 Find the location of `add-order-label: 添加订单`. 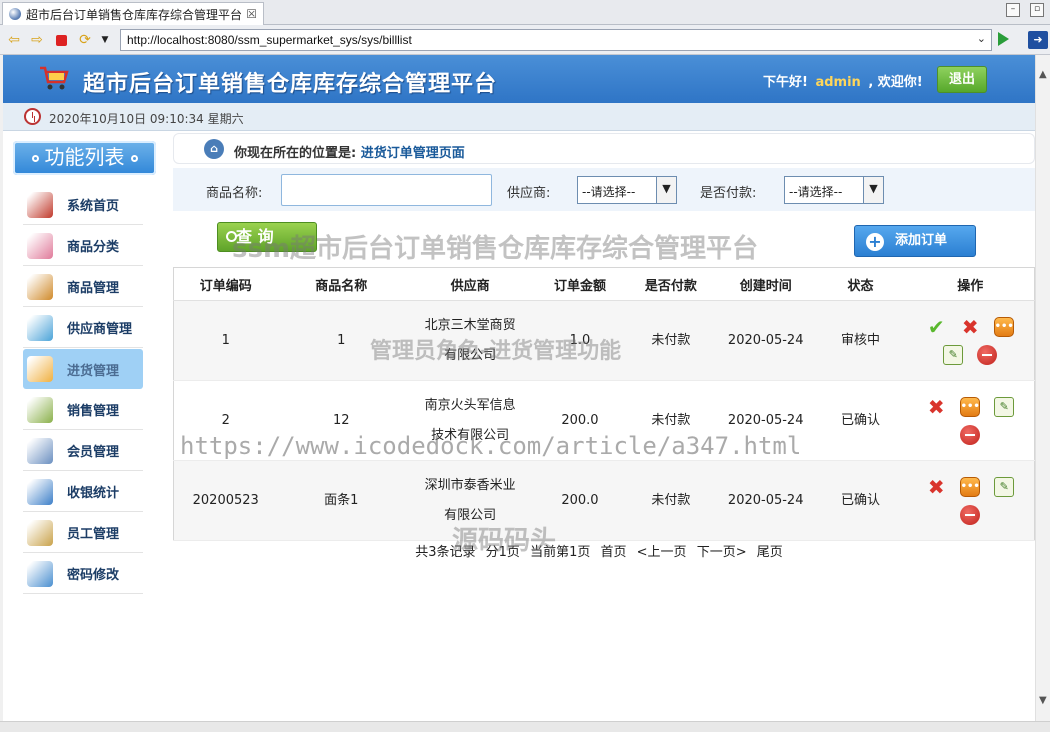

add-order-label: 添加订单 is located at coordinates (921, 240).